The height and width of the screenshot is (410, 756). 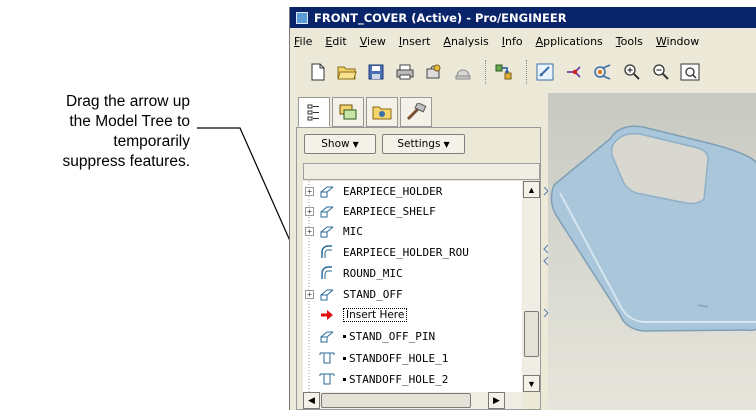 What do you see at coordinates (512, 41) in the screenshot?
I see `menu-info: Info` at bounding box center [512, 41].